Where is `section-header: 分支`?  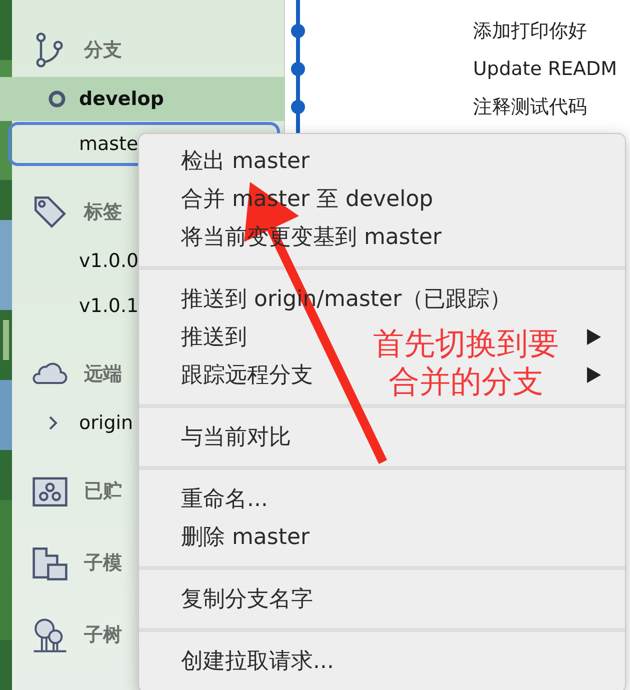
section-header: 分支 is located at coordinates (103, 50).